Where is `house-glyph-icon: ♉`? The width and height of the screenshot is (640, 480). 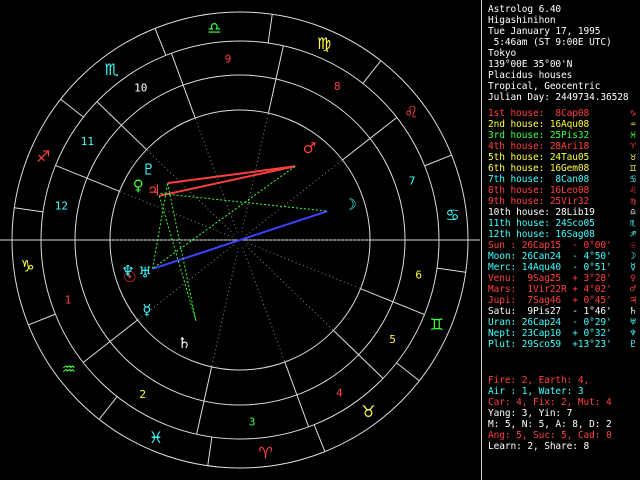 house-glyph-icon: ♉ is located at coordinates (632, 157).